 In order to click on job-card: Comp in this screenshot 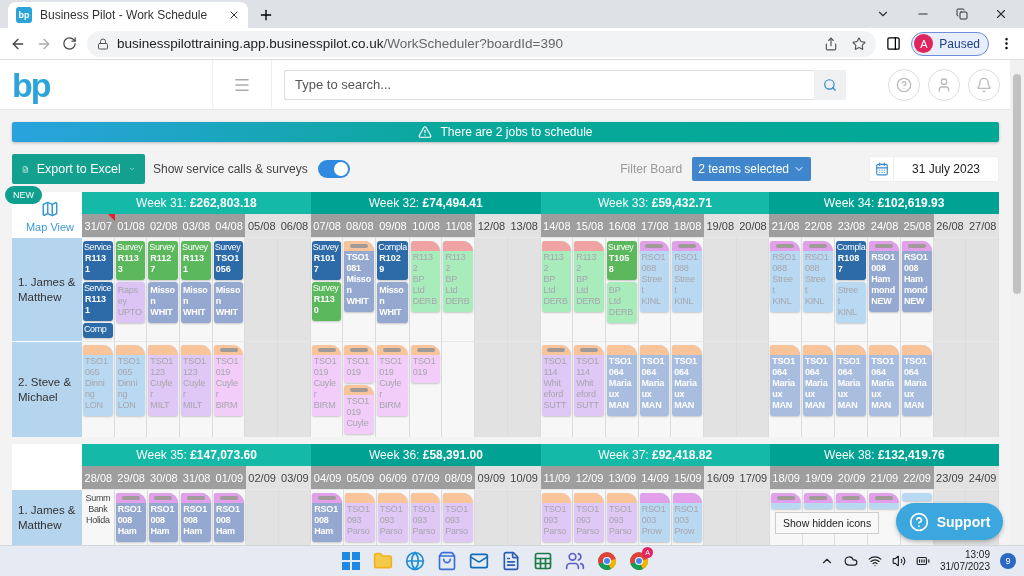, I will do `click(98, 330)`.